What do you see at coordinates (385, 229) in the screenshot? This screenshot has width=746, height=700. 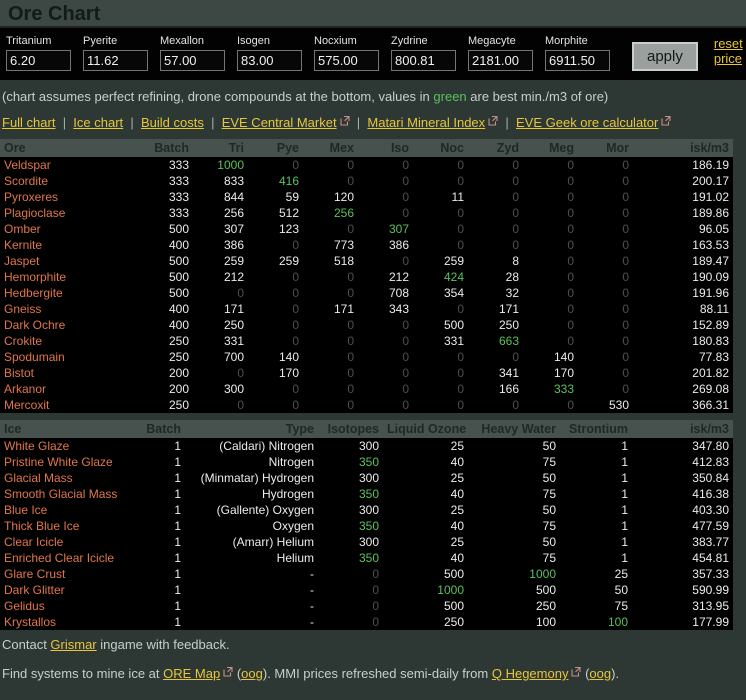 I see `cell-value: 307` at bounding box center [385, 229].